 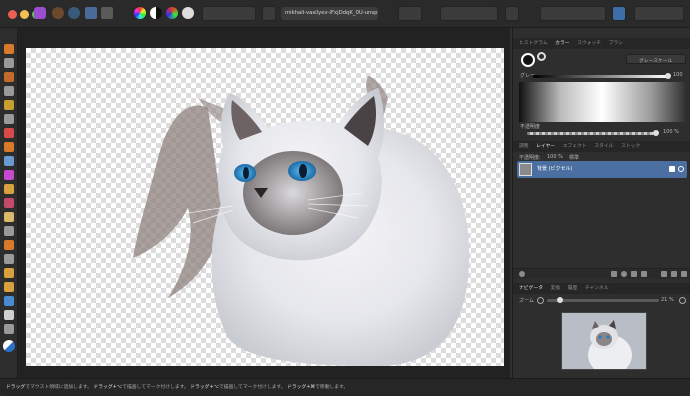 What do you see at coordinates (597, 288) in the screenshot?
I see `tab-channels: チャンネル` at bounding box center [597, 288].